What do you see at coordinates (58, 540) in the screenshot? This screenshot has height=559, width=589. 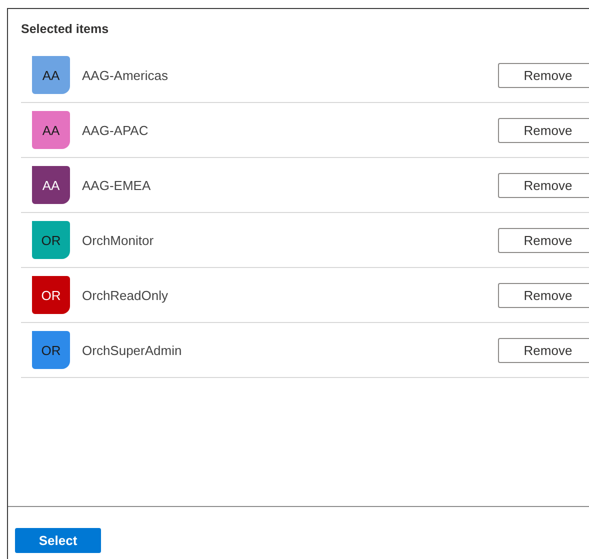 I see `select-button: Select` at bounding box center [58, 540].